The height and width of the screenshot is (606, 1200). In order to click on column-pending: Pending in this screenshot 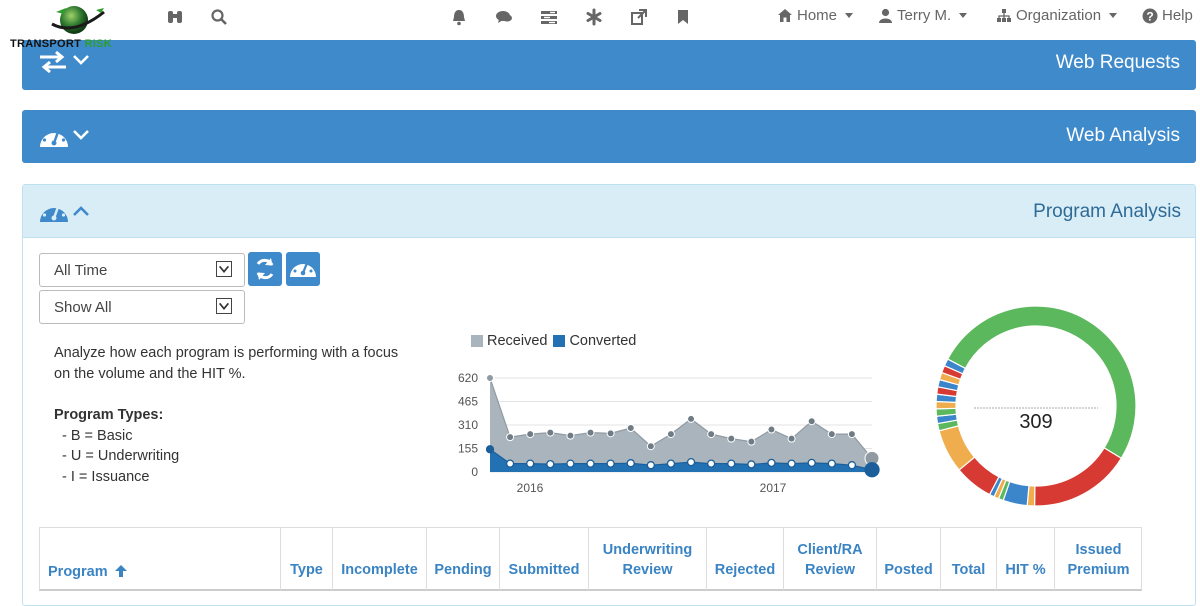, I will do `click(462, 559)`.